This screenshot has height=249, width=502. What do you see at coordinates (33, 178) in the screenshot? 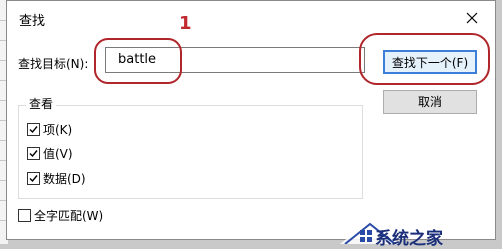
I see `checkbox-data-box` at bounding box center [33, 178].